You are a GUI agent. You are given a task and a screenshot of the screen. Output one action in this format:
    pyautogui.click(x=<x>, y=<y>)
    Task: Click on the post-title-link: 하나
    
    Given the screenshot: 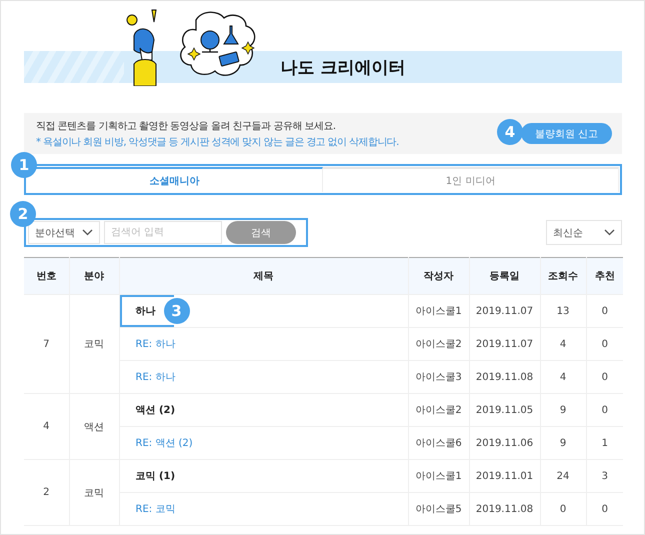 What is the action you would take?
    pyautogui.click(x=146, y=311)
    